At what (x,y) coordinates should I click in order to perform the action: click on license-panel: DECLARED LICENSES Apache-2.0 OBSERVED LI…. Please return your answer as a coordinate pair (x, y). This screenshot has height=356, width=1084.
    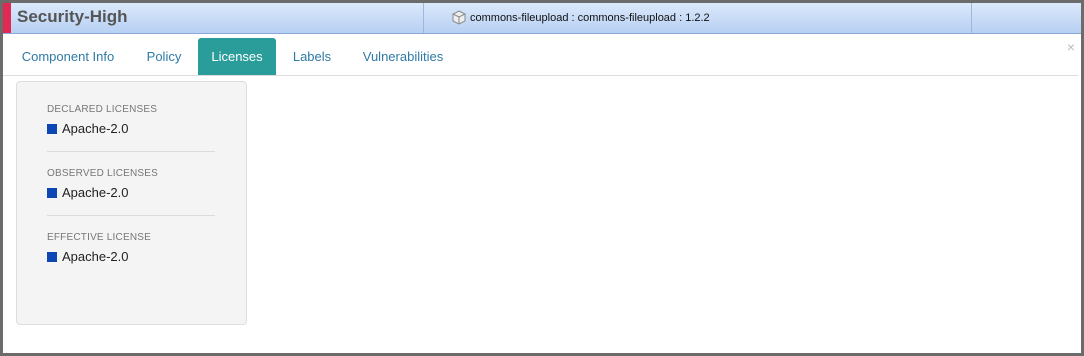
    Looking at the image, I should click on (131, 203).